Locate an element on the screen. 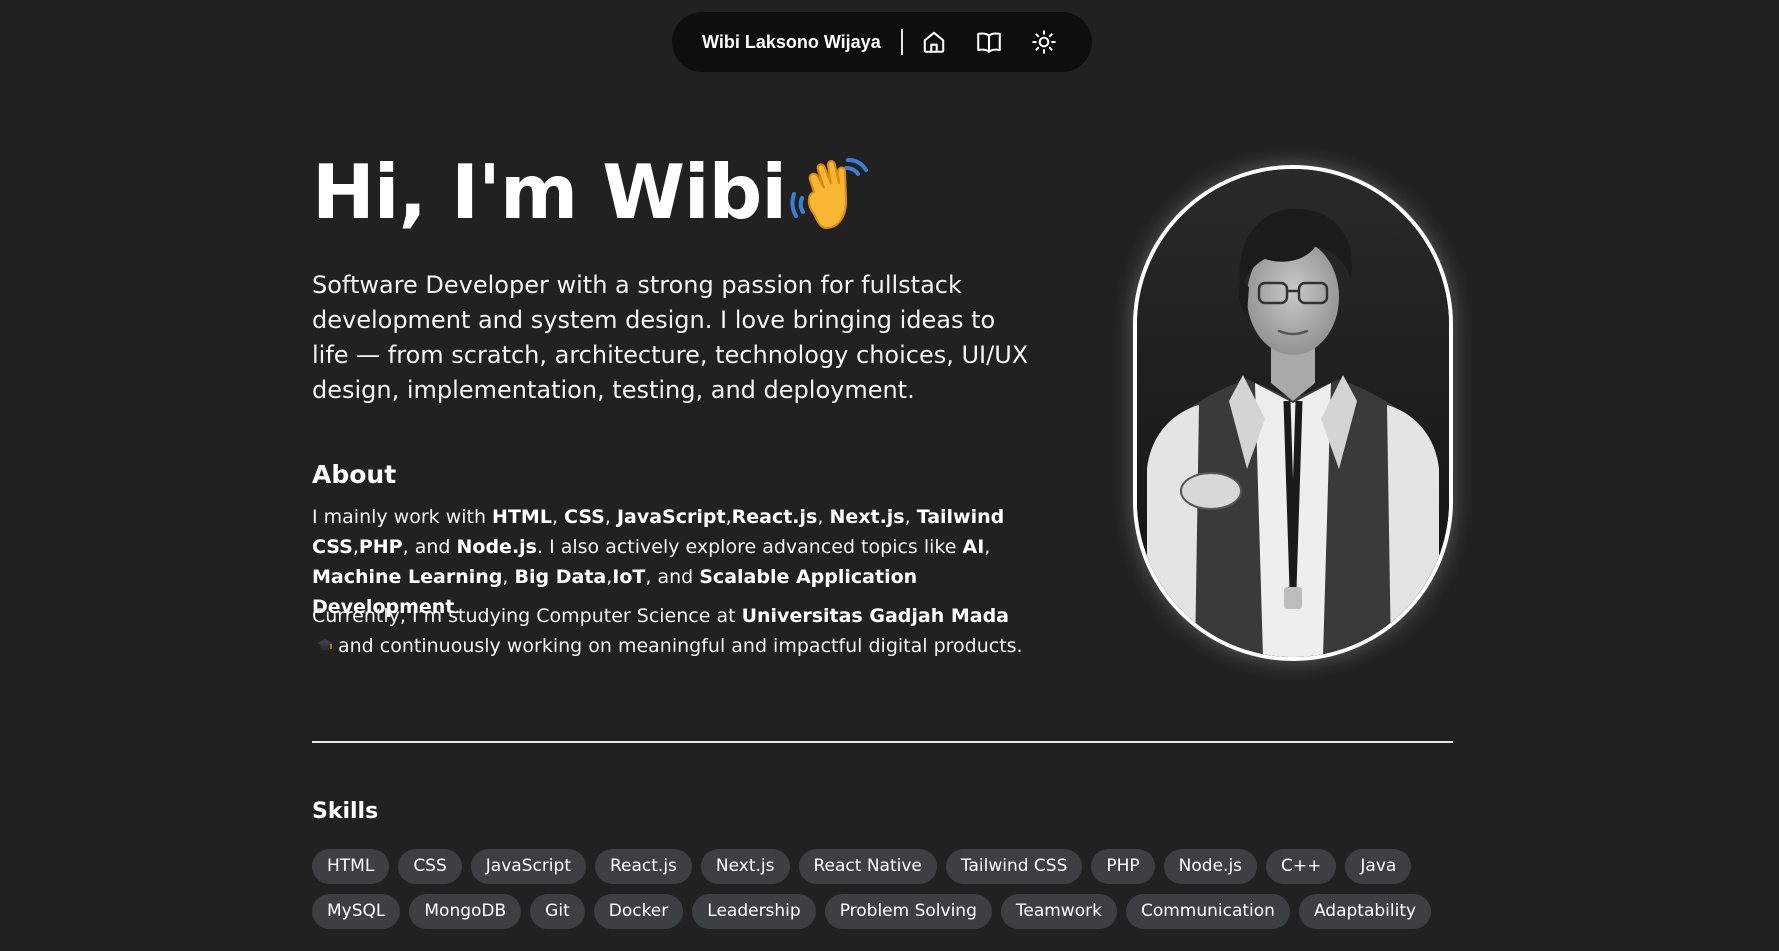 The image size is (1779, 951). skill-chip: Node.js is located at coordinates (1210, 866).